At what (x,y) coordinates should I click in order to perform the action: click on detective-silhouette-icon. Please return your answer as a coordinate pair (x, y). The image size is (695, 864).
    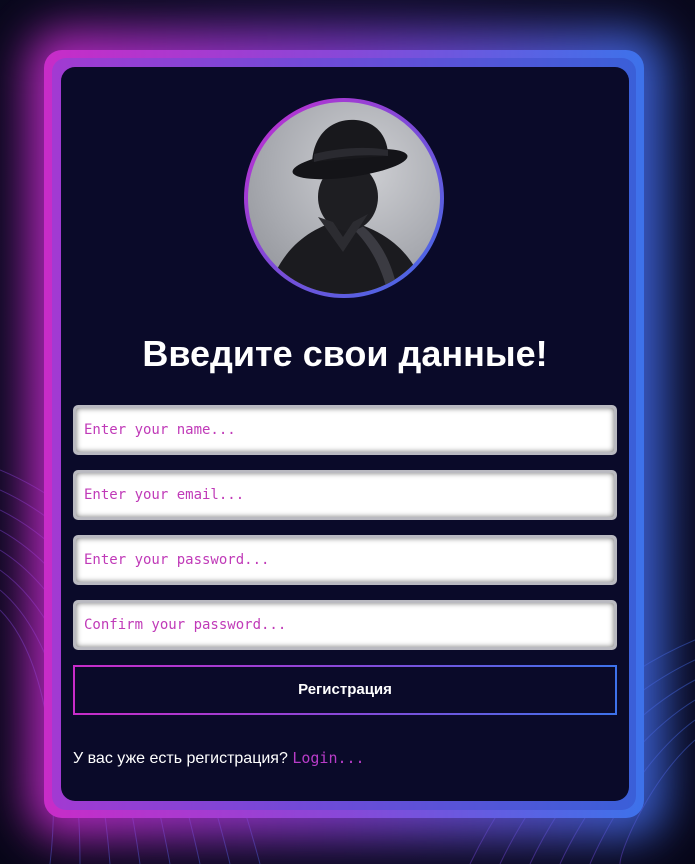
    Looking at the image, I should click on (347, 206).